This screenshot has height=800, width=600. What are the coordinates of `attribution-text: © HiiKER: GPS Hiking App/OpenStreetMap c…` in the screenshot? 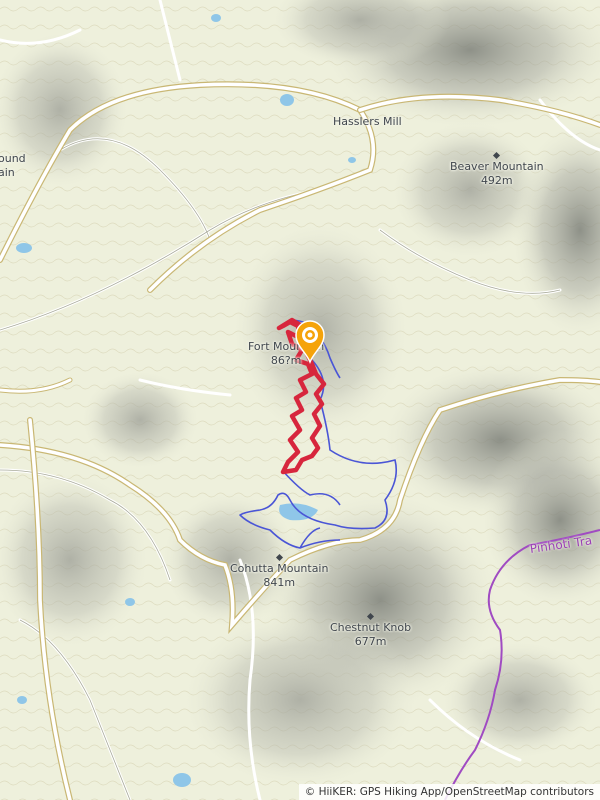 It's located at (449, 792).